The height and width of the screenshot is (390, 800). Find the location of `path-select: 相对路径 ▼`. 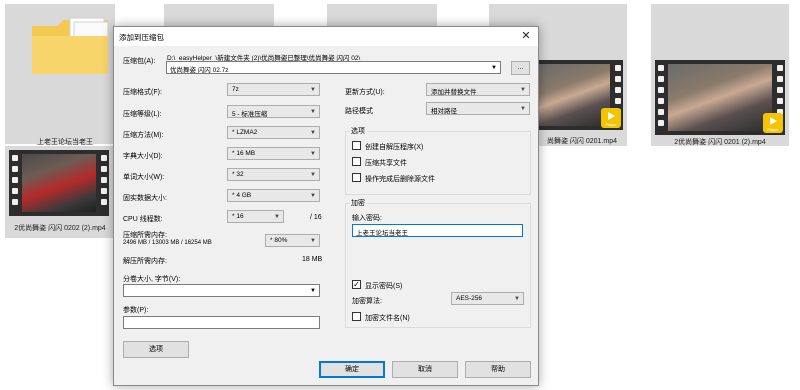

path-select: 相对路径 ▼ is located at coordinates (478, 108).